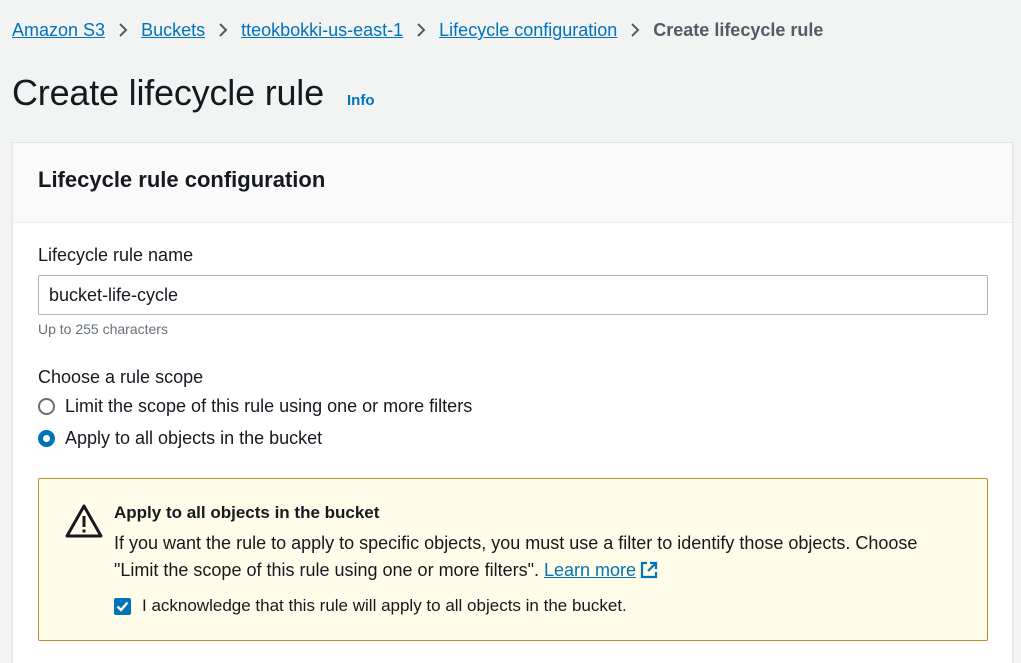  I want to click on scope-option-label: Apply to all objects in the bucket, so click(194, 438).